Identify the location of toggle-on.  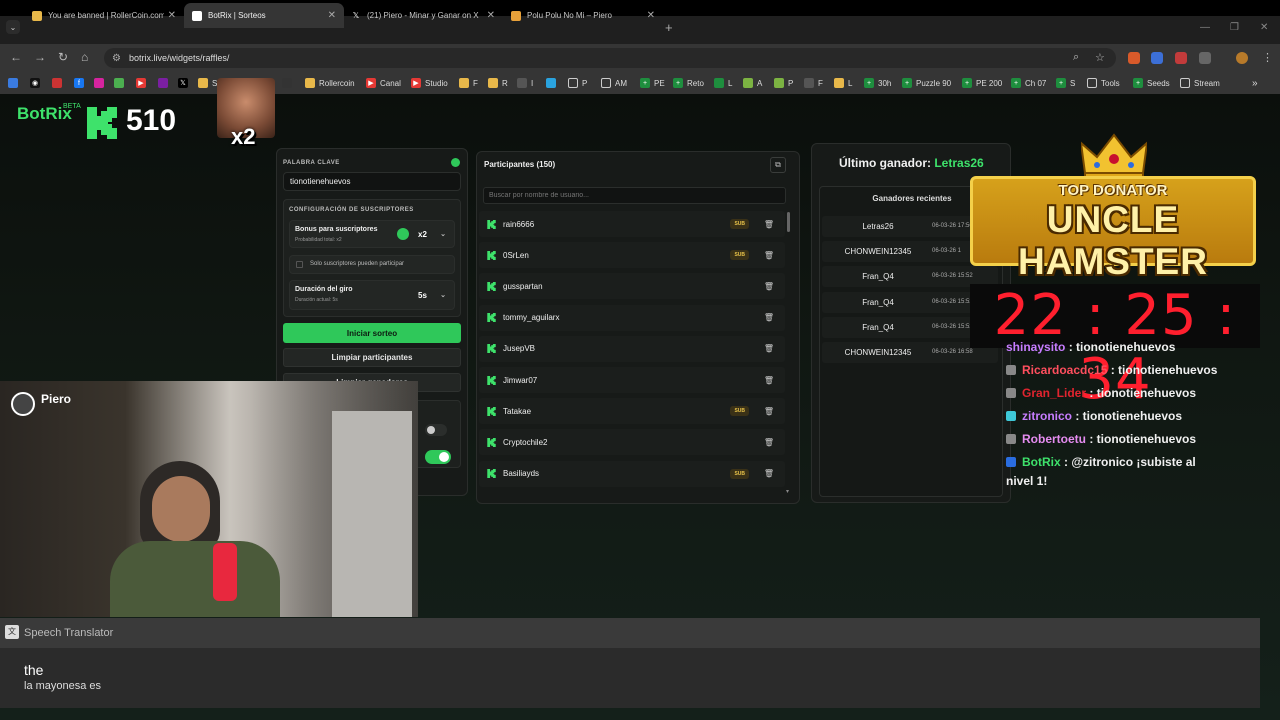
(438, 457).